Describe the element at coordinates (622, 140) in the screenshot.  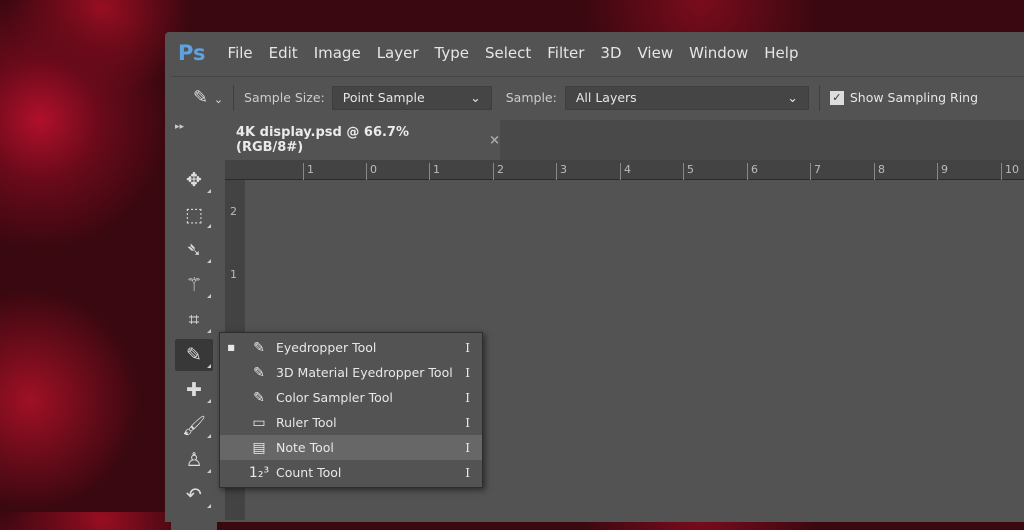
I see `document-tab-bar: 4K display.psd @ 66.7% (RGB/8#) ×` at that location.